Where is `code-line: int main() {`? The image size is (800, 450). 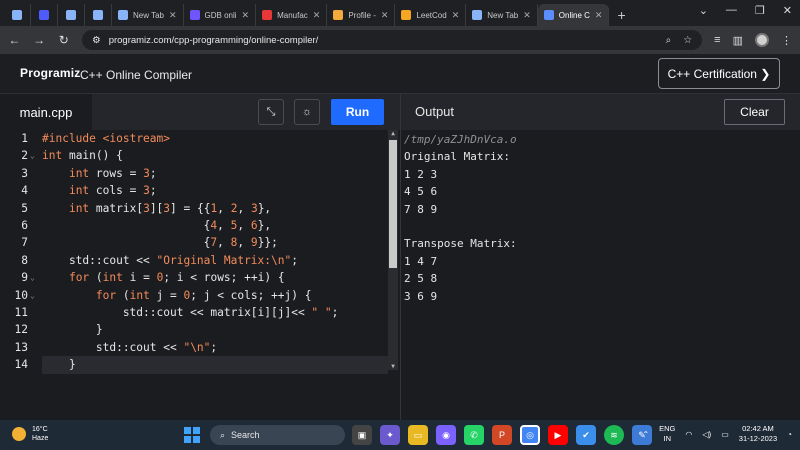
code-line: int main() { is located at coordinates (82, 155).